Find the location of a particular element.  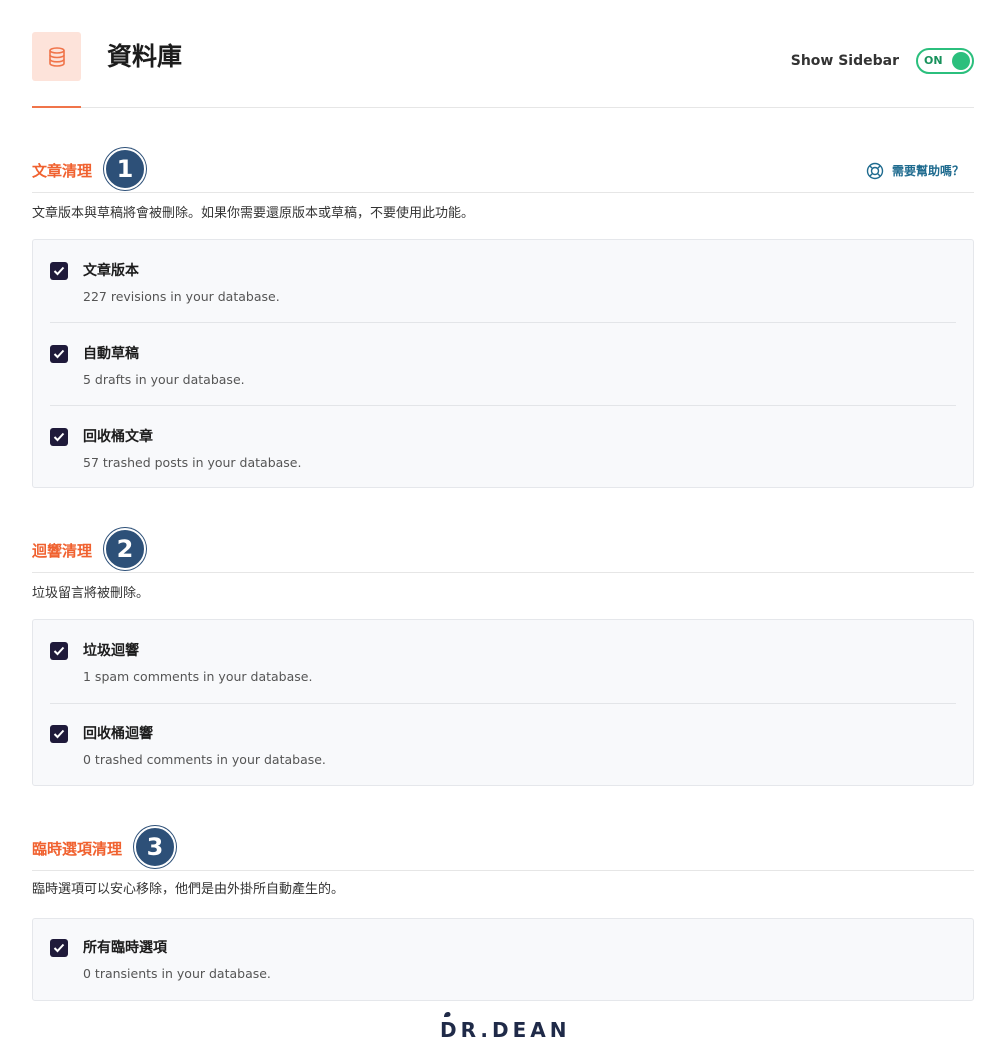

section-post-cleanup-header: 文章清理 1 需要幫助嗎？ is located at coordinates (503, 170).